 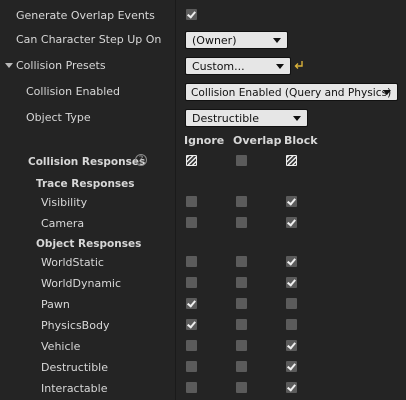 What do you see at coordinates (299, 65) in the screenshot?
I see `reset-to-default-icon` at bounding box center [299, 65].